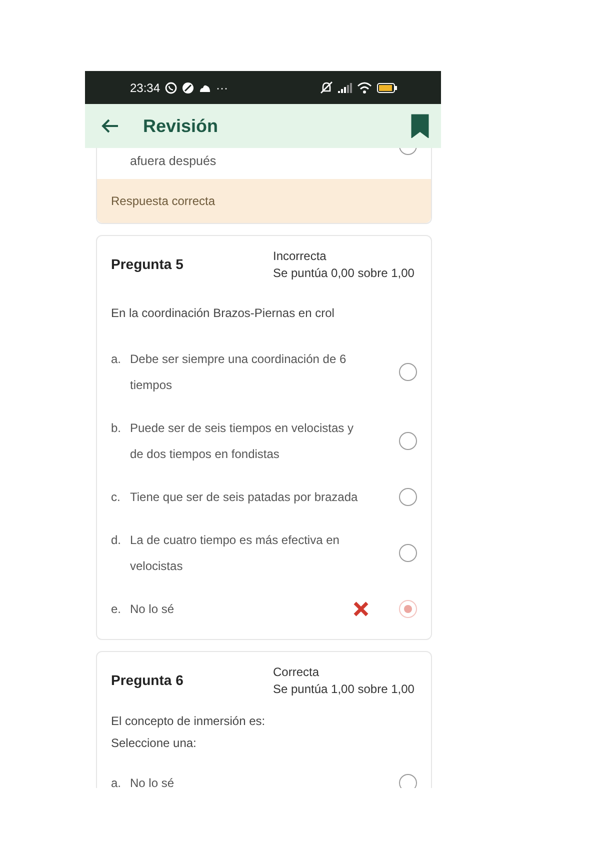 The image size is (599, 848). Describe the element at coordinates (147, 680) in the screenshot. I see `question-title: Pregunta 6` at that location.